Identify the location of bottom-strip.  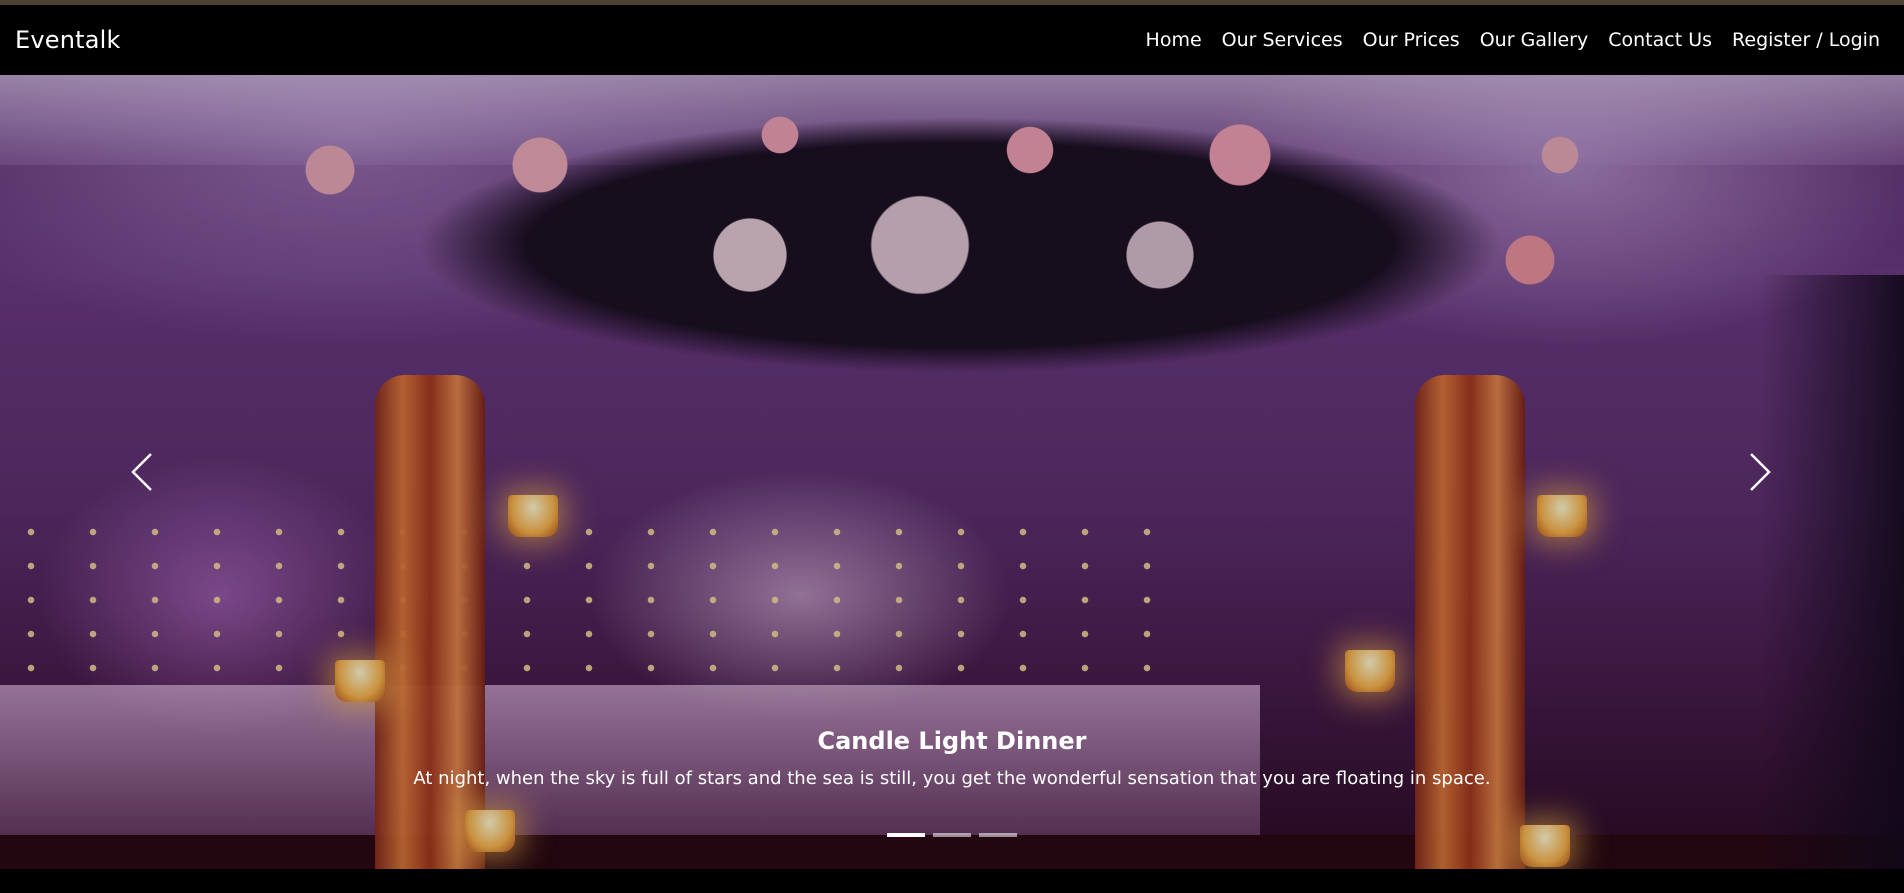
(952, 881).